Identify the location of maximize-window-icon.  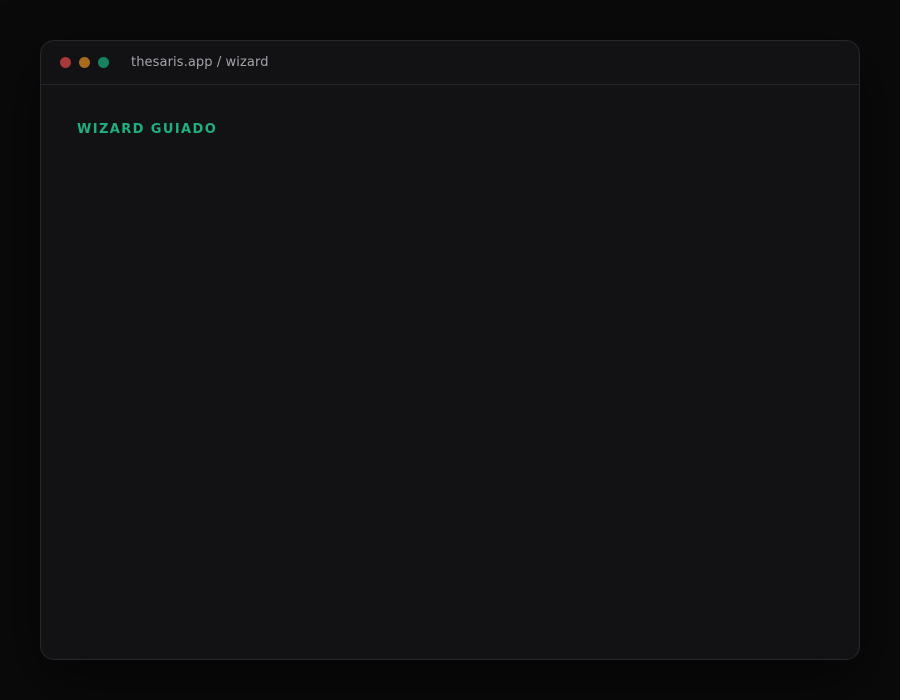
(103, 62).